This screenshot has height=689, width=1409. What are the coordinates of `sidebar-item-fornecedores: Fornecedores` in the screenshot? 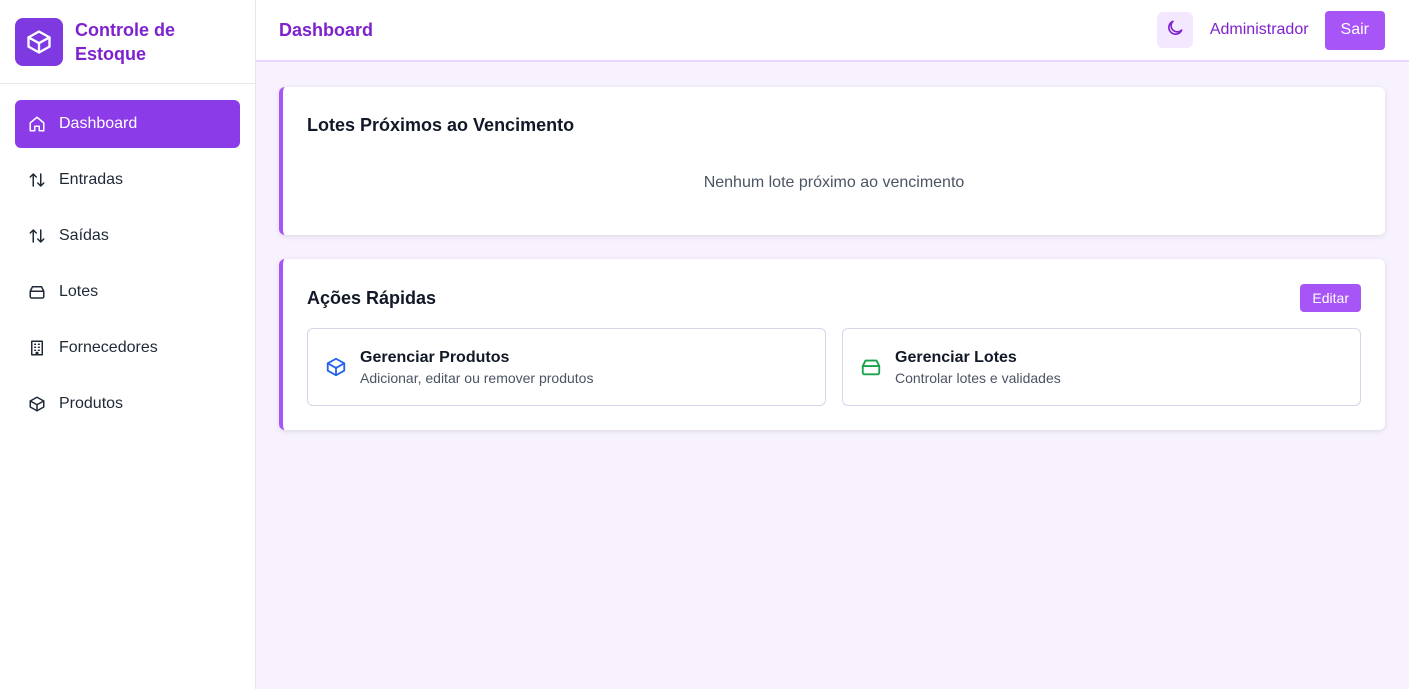 It's located at (127, 348).